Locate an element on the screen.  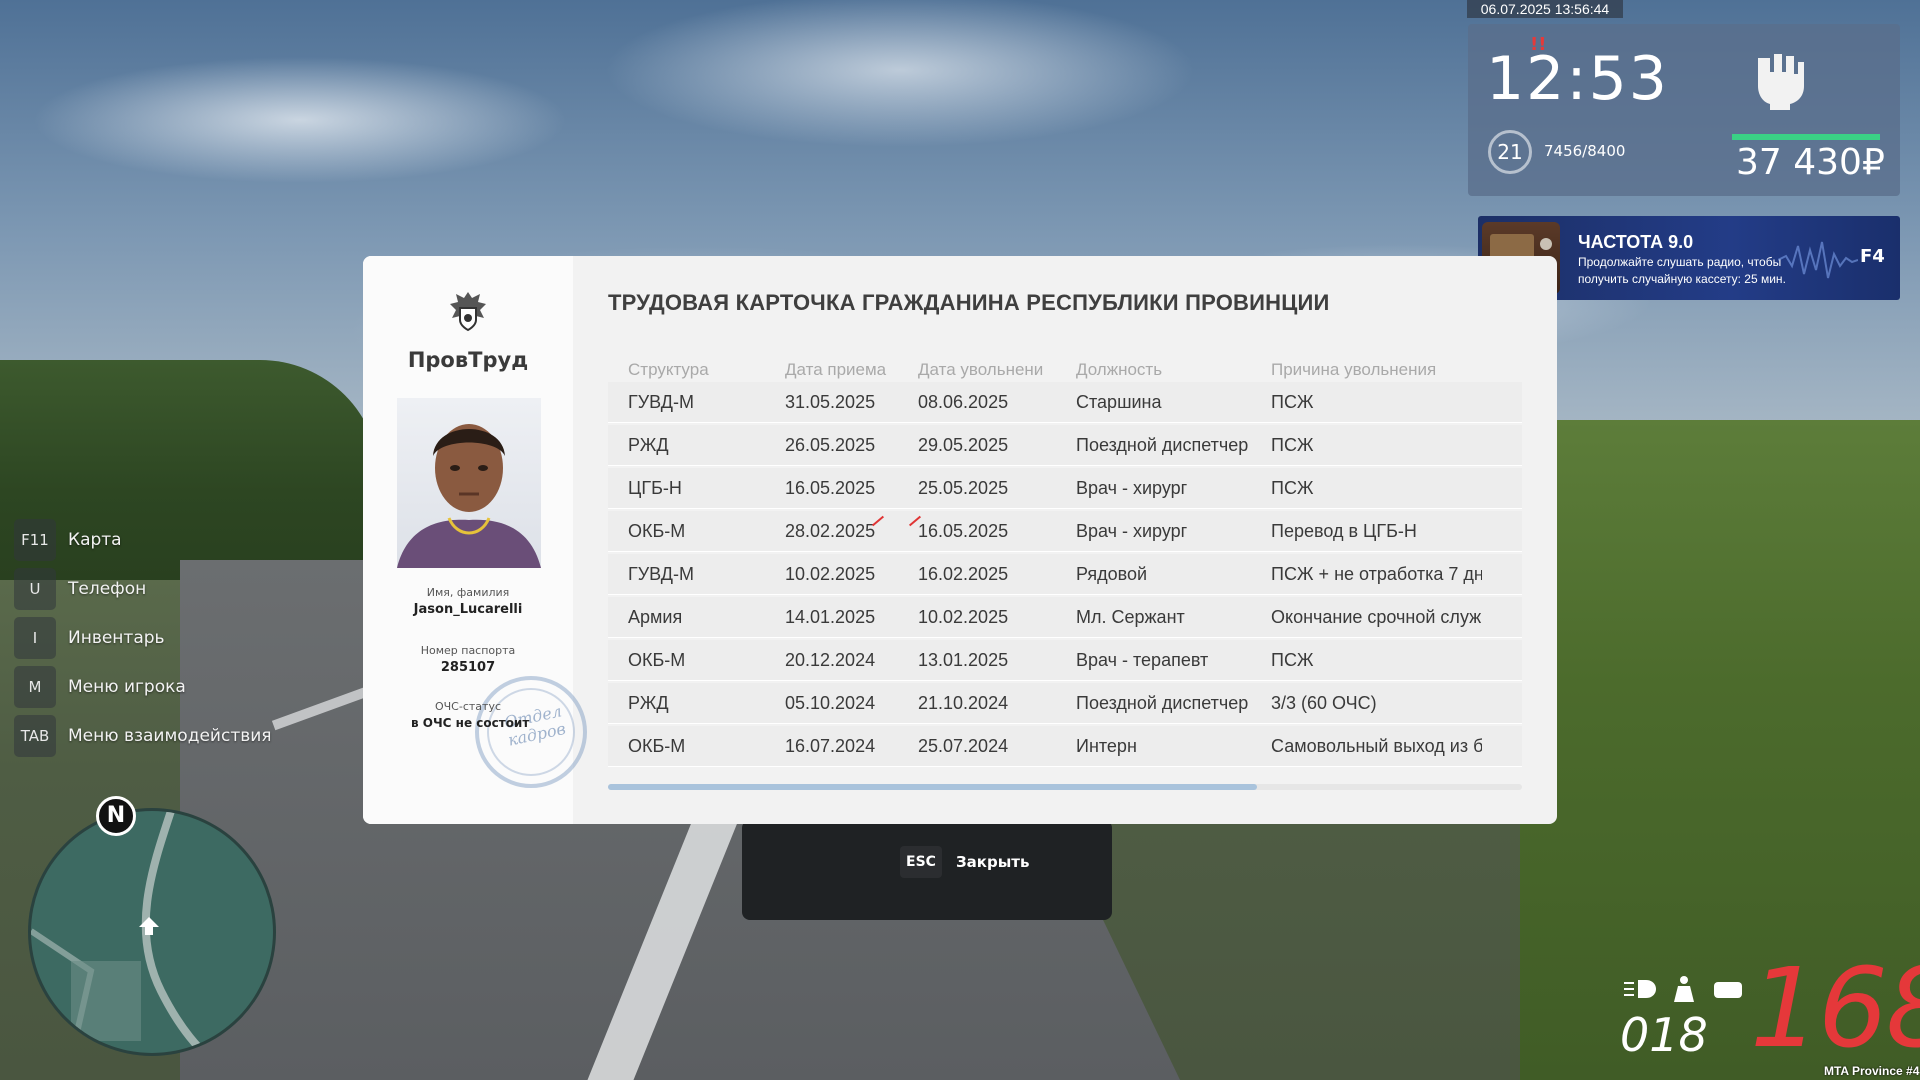
hotkey-key: F11 is located at coordinates (35, 540).